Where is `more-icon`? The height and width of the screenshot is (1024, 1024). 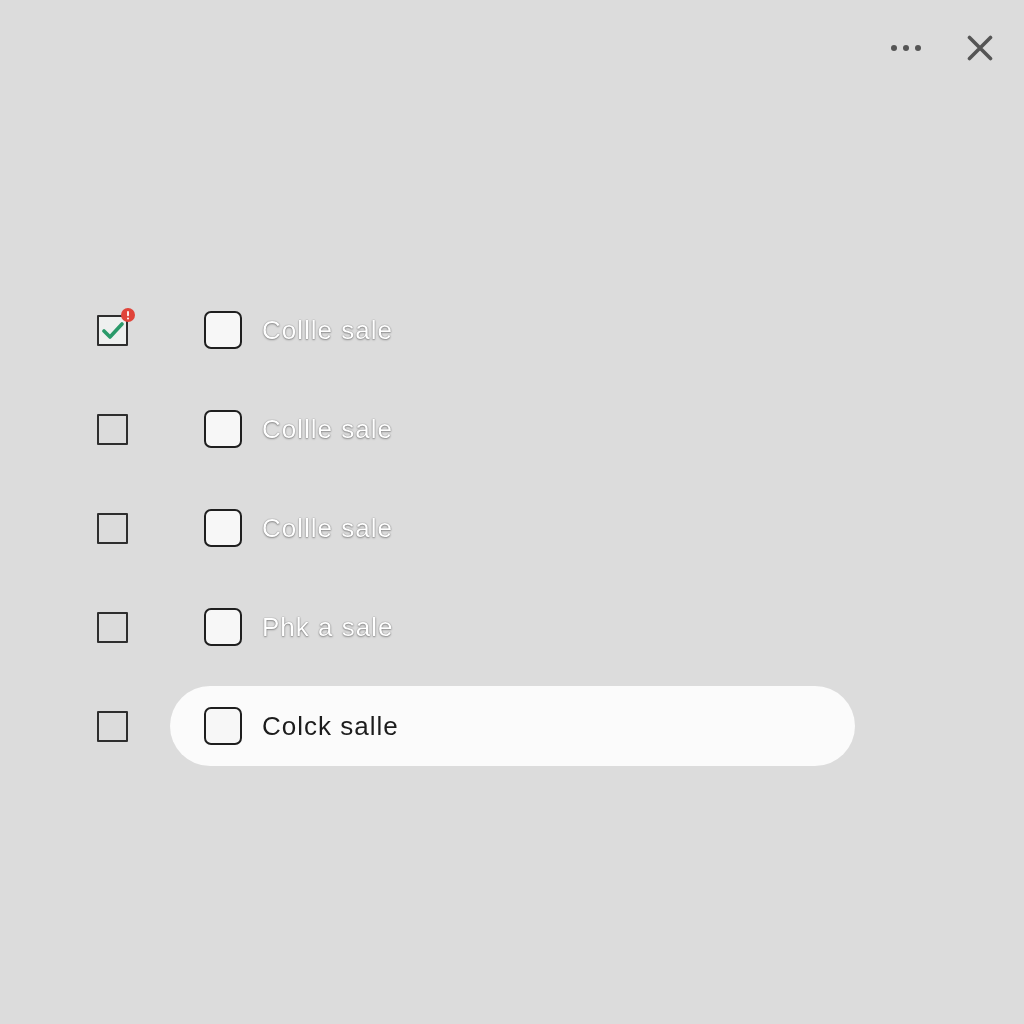
more-icon is located at coordinates (906, 48).